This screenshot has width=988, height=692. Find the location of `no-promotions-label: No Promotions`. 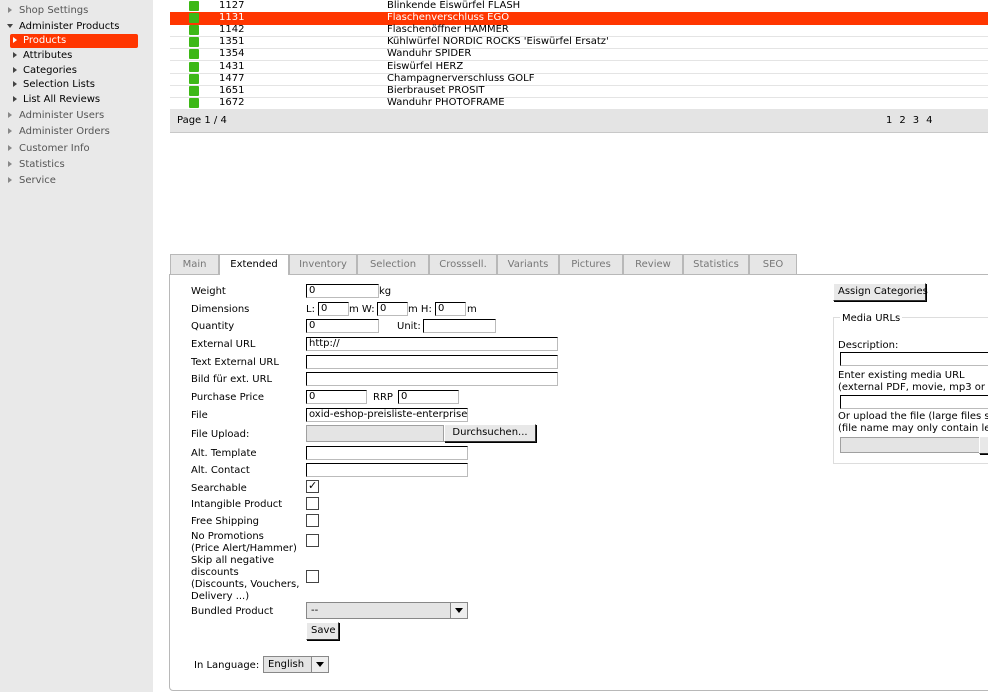

no-promotions-label: No Promotions is located at coordinates (227, 536).